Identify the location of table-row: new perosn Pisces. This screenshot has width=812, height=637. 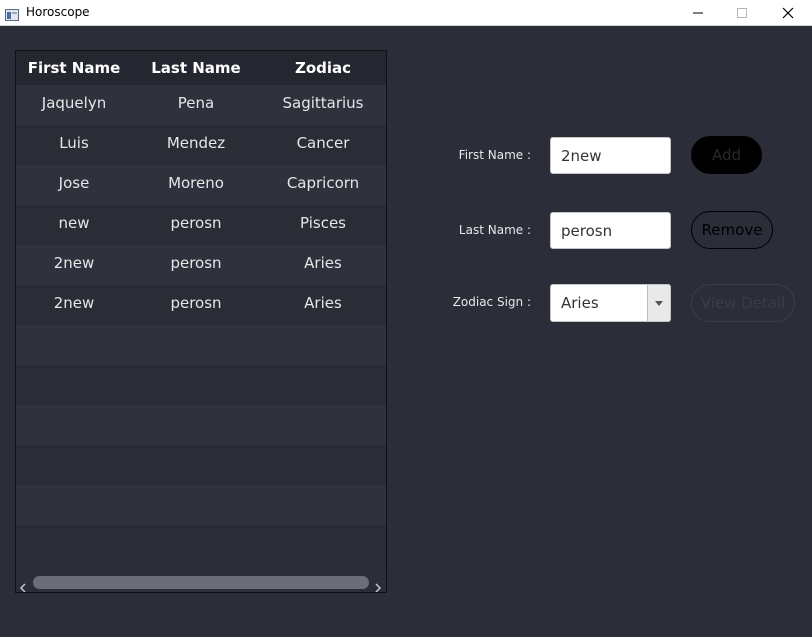
(201, 225).